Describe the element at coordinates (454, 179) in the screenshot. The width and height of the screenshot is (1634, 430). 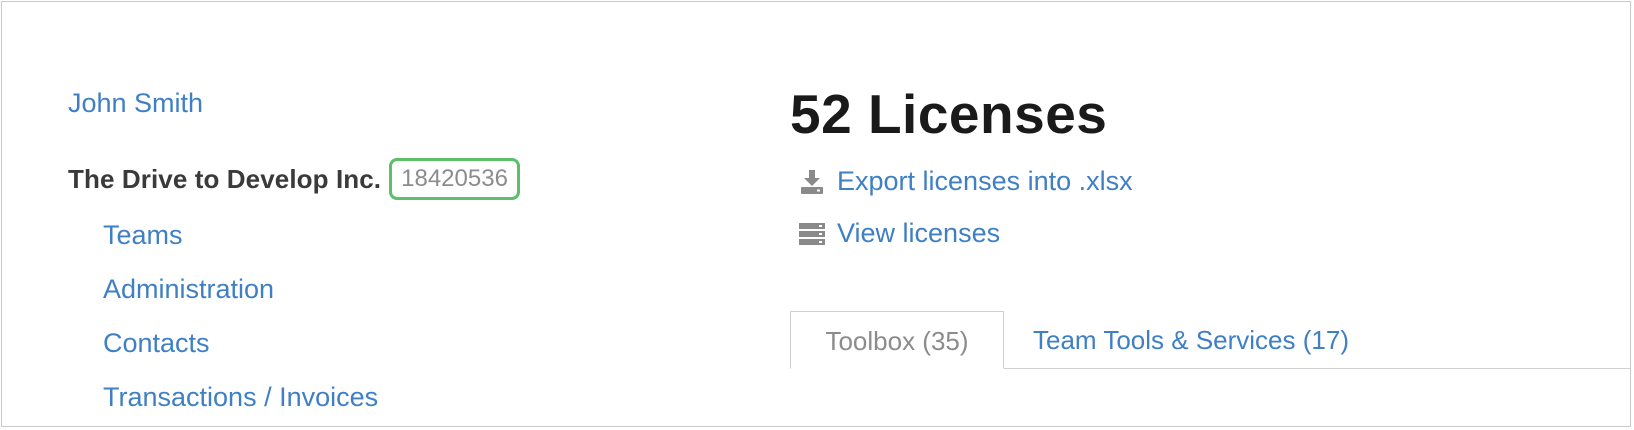
I see `organization-id-badge: 18420536` at that location.